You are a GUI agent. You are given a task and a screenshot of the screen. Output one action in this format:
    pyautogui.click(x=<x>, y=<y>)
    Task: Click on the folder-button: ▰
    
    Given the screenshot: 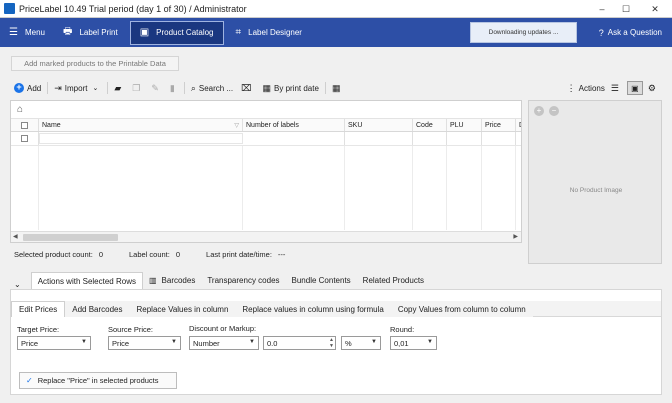 What is the action you would take?
    pyautogui.click(x=119, y=88)
    